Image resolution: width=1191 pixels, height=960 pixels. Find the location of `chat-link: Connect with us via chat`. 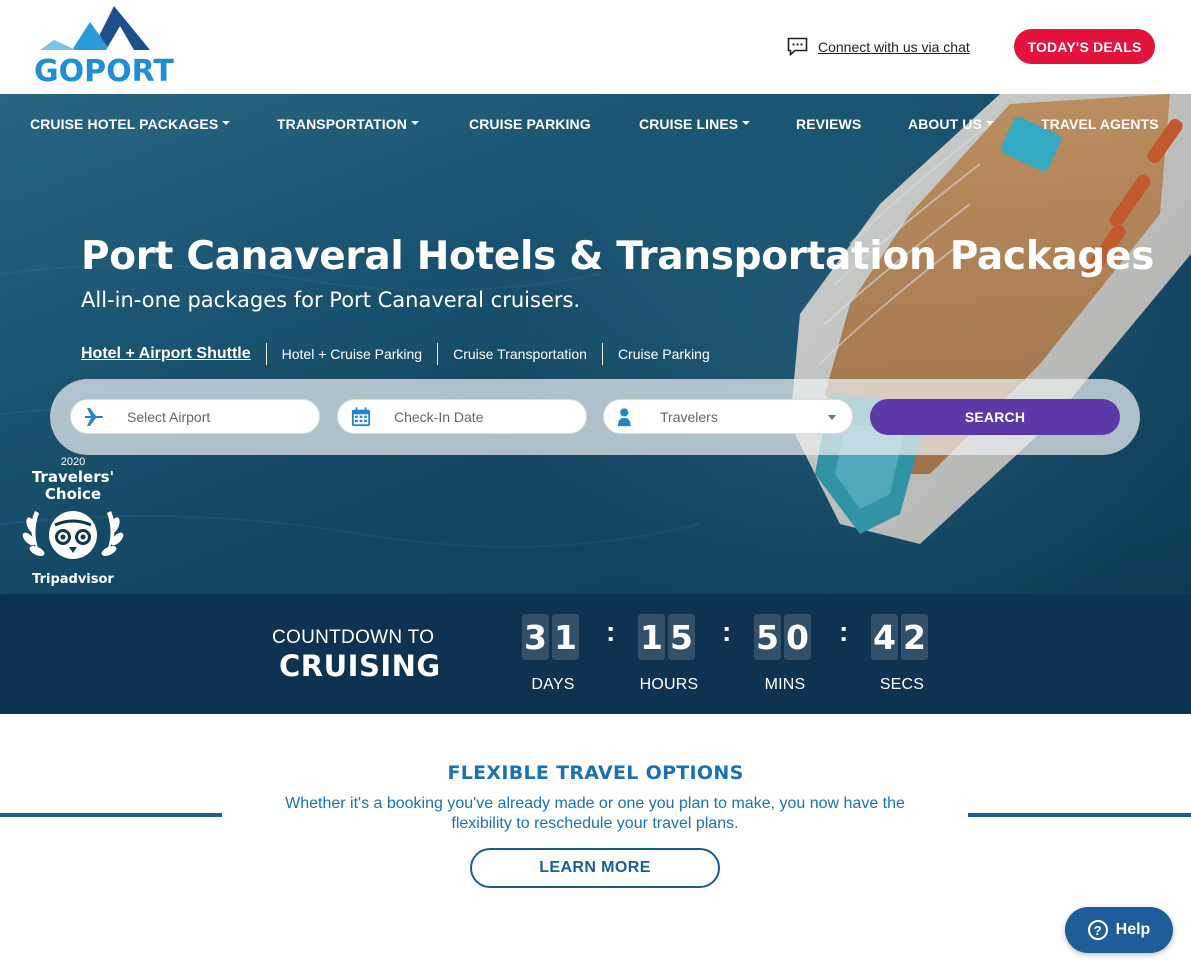

chat-link: Connect with us via chat is located at coordinates (878, 46).